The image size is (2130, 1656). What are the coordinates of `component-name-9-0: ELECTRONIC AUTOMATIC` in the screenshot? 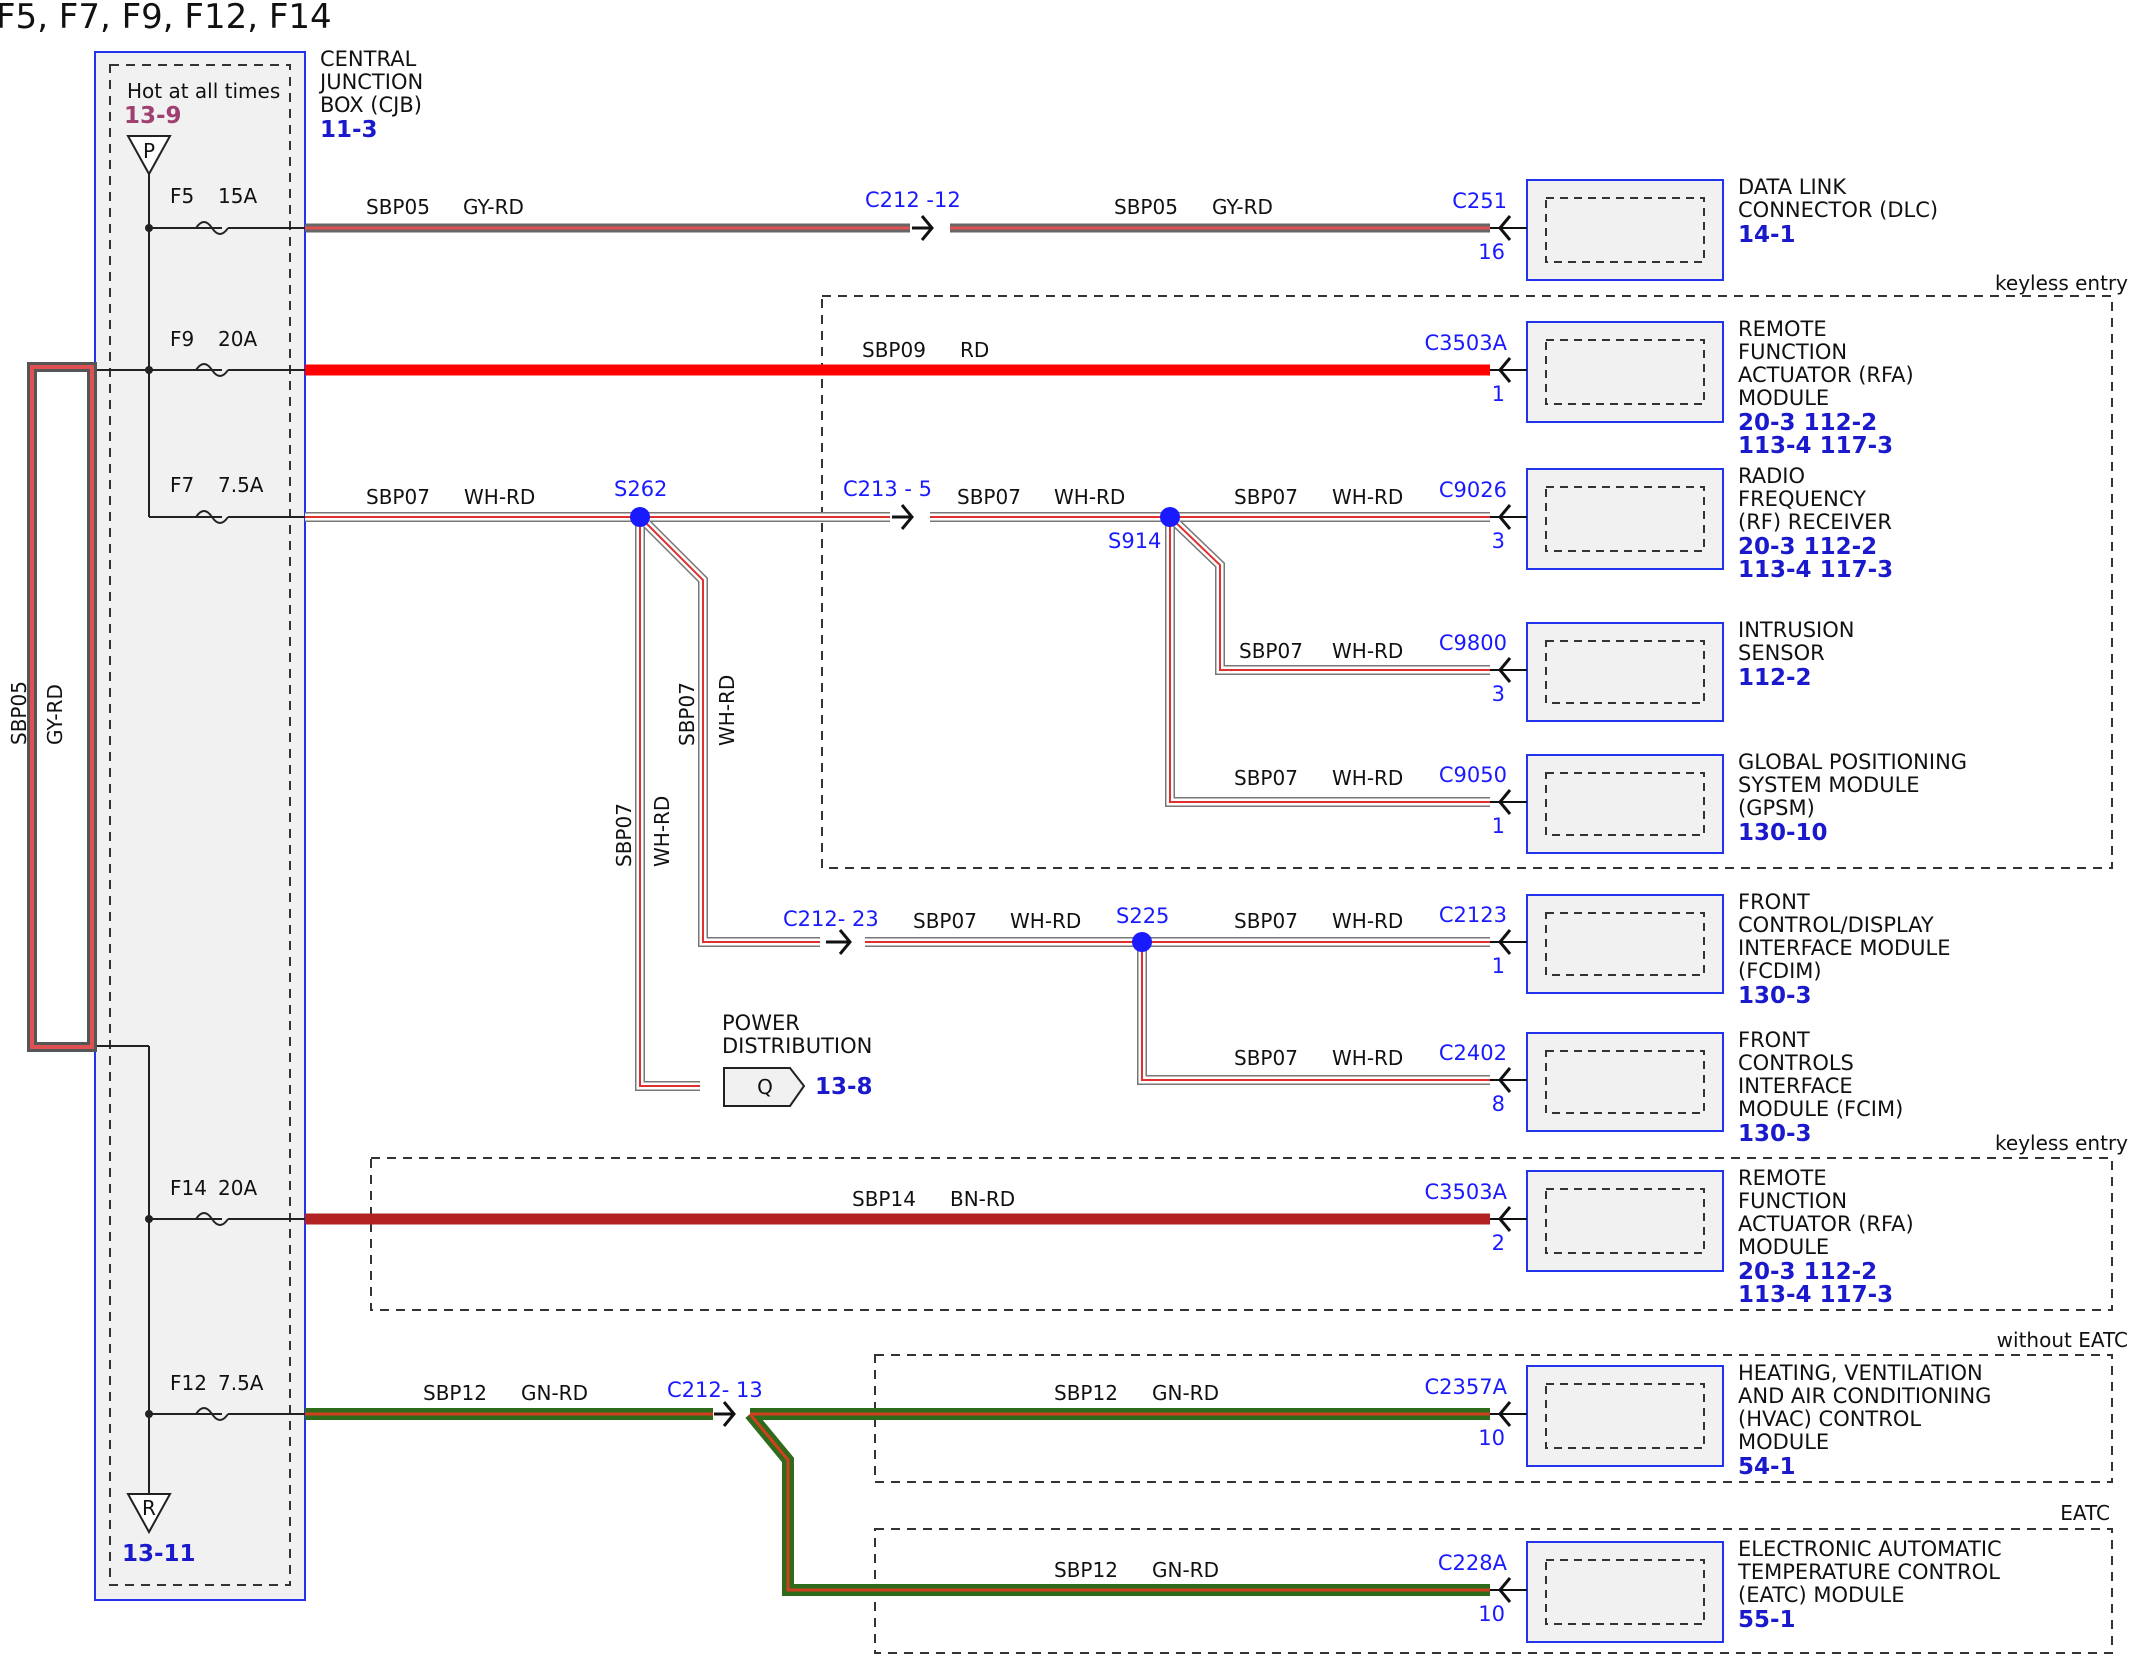 It's located at (1870, 1549).